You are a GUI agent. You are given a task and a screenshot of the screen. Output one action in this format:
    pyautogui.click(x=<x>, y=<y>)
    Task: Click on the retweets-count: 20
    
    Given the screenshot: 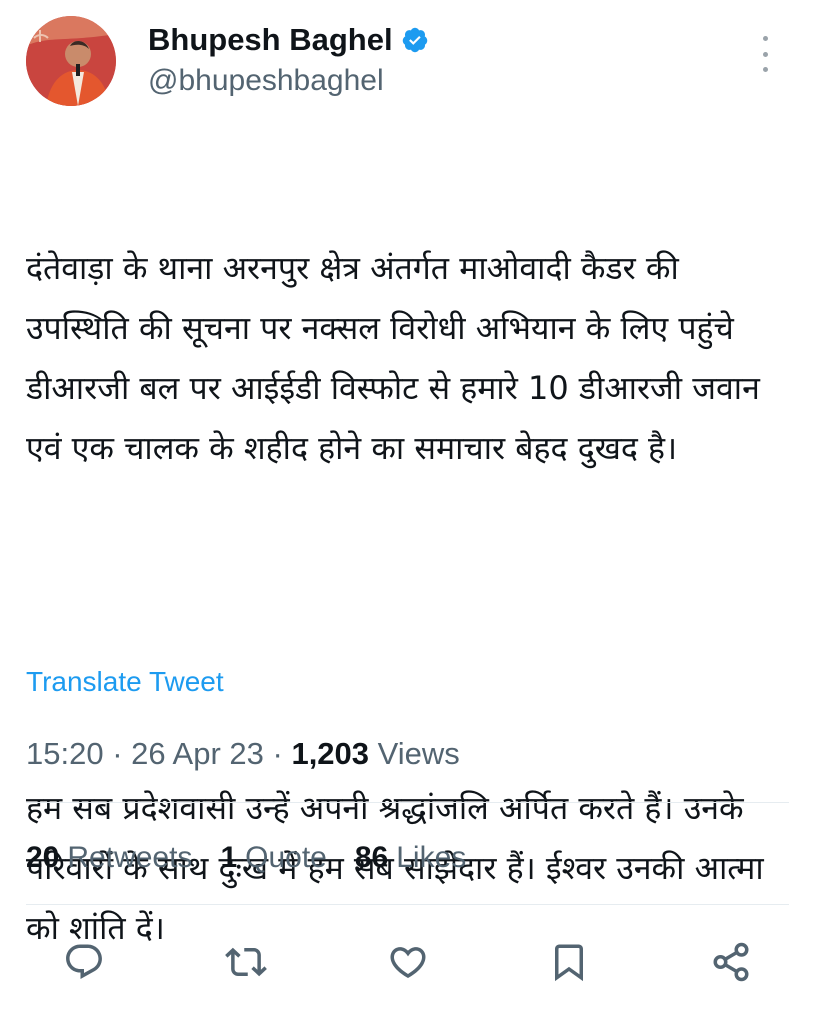 What is the action you would take?
    pyautogui.click(x=43, y=857)
    